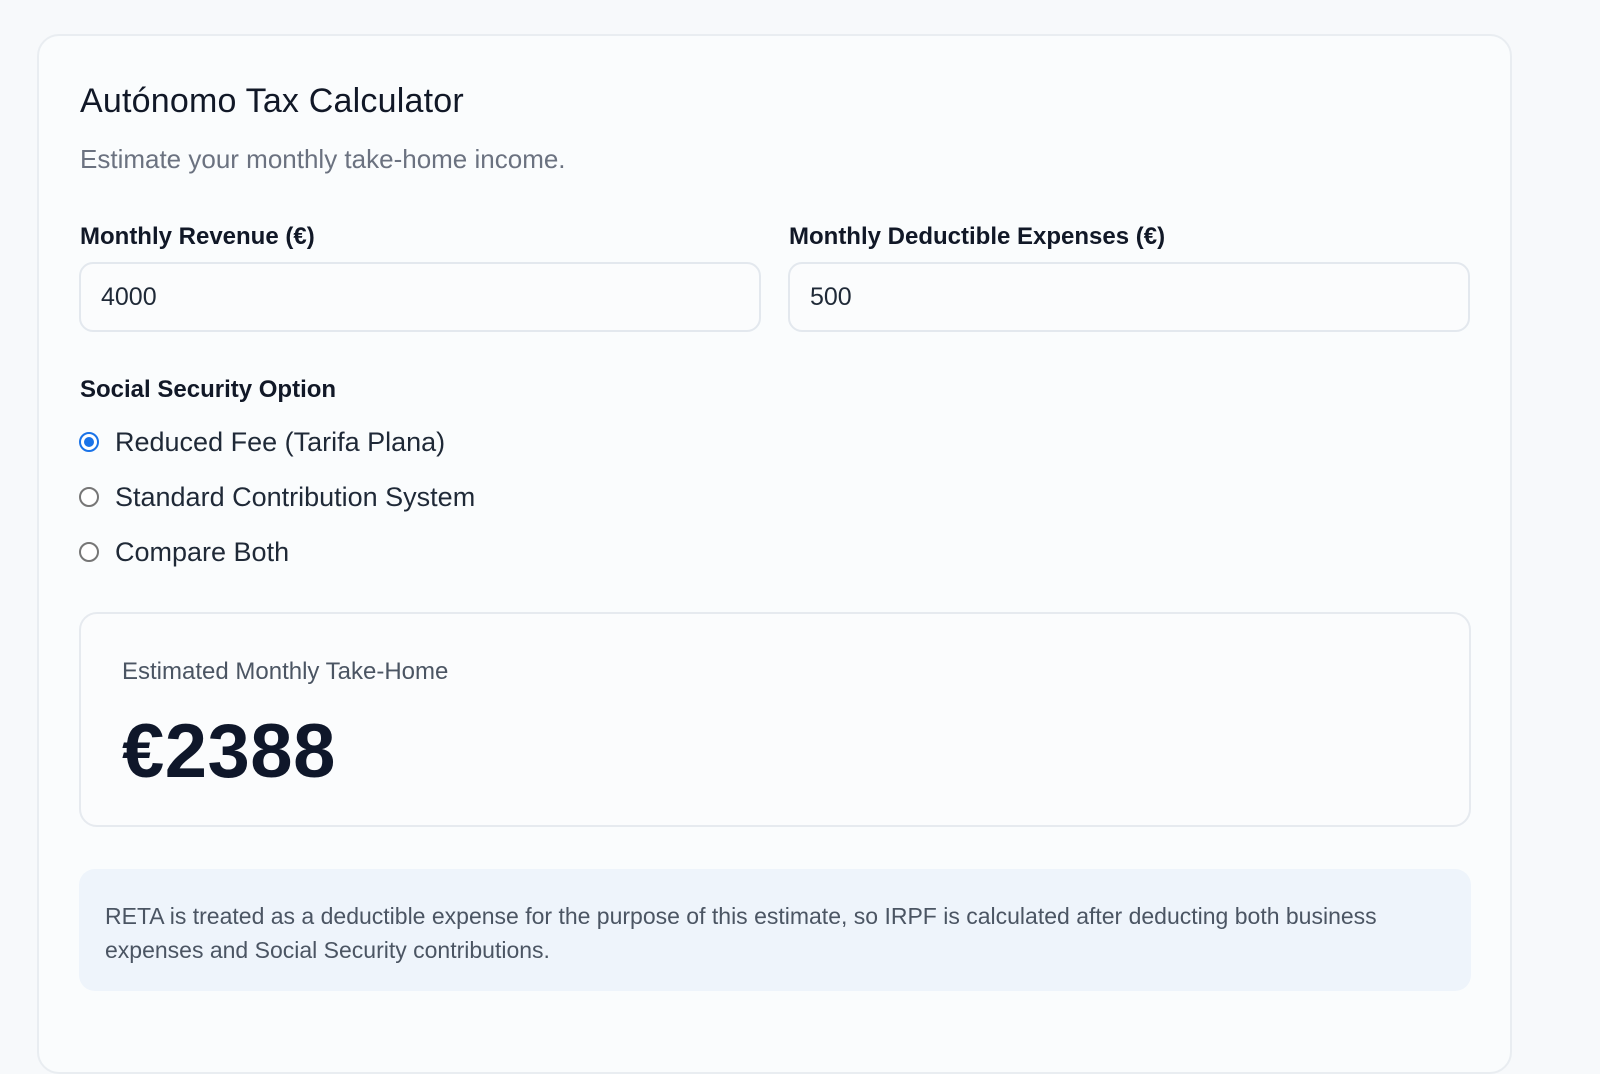 Image resolution: width=1600 pixels, height=1074 pixels. I want to click on revenue-label: Monthly Revenue (€), so click(197, 236).